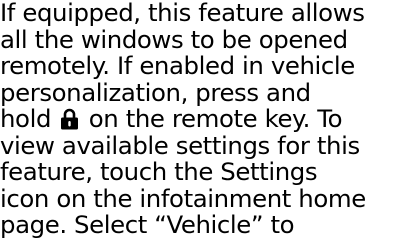 This screenshot has width=398, height=244. Describe the element at coordinates (159, 171) in the screenshot. I see `text-line-7: feature, touch the Settings` at that location.